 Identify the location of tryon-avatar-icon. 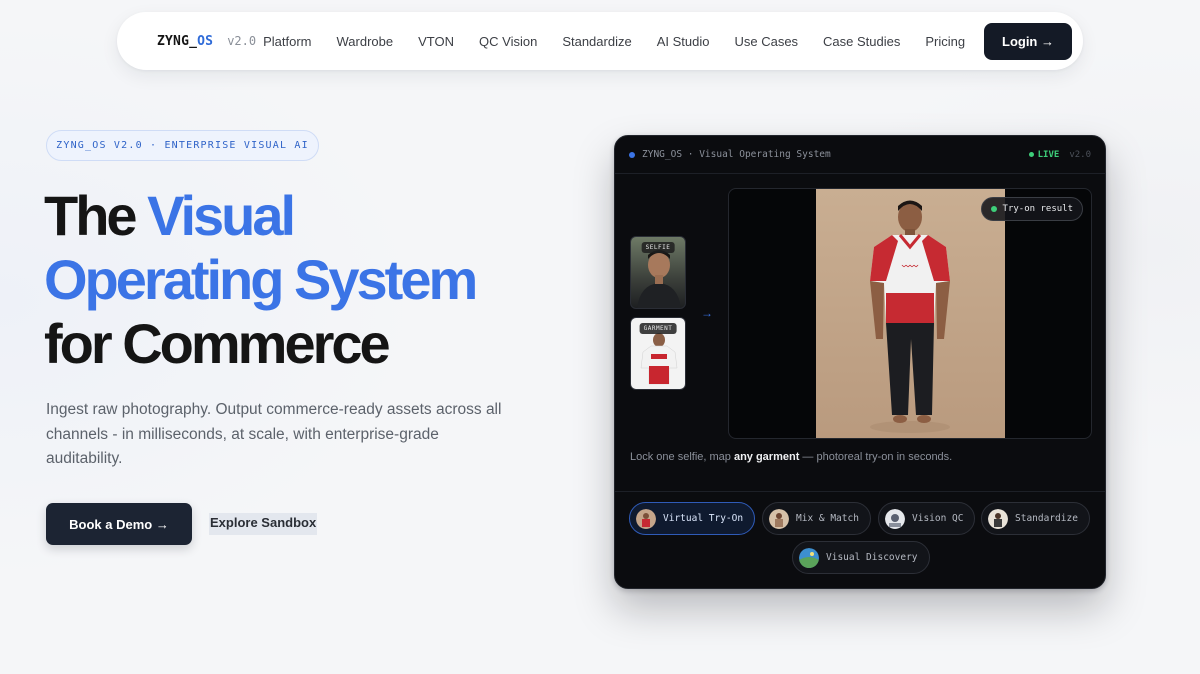
(646, 518).